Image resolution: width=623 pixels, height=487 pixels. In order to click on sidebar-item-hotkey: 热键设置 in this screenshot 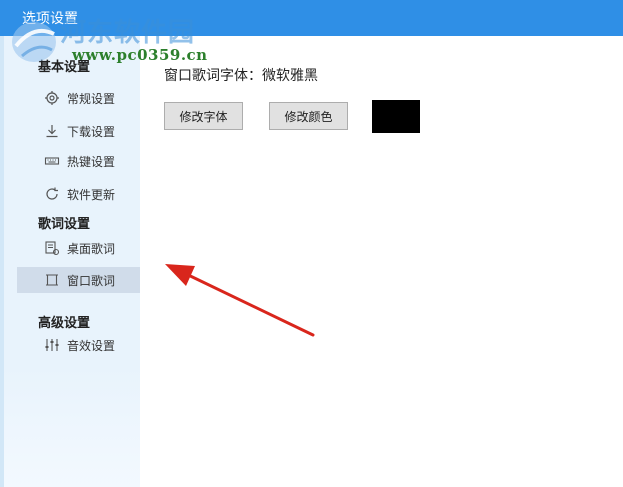, I will do `click(78, 161)`.